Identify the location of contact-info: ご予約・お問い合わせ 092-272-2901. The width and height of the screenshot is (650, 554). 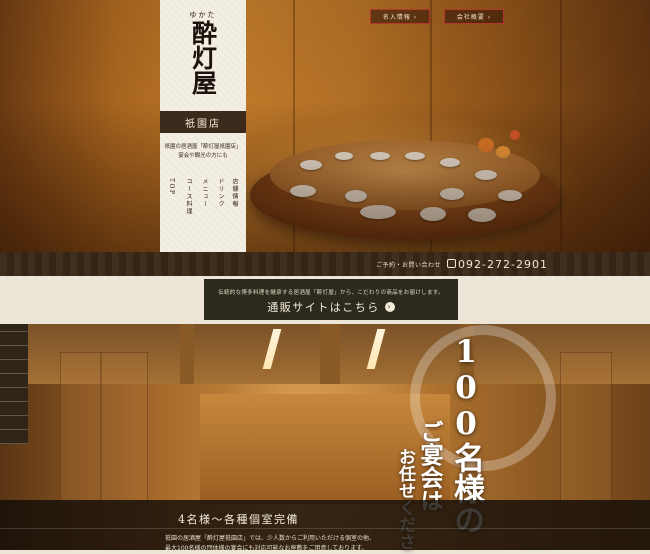
(462, 264).